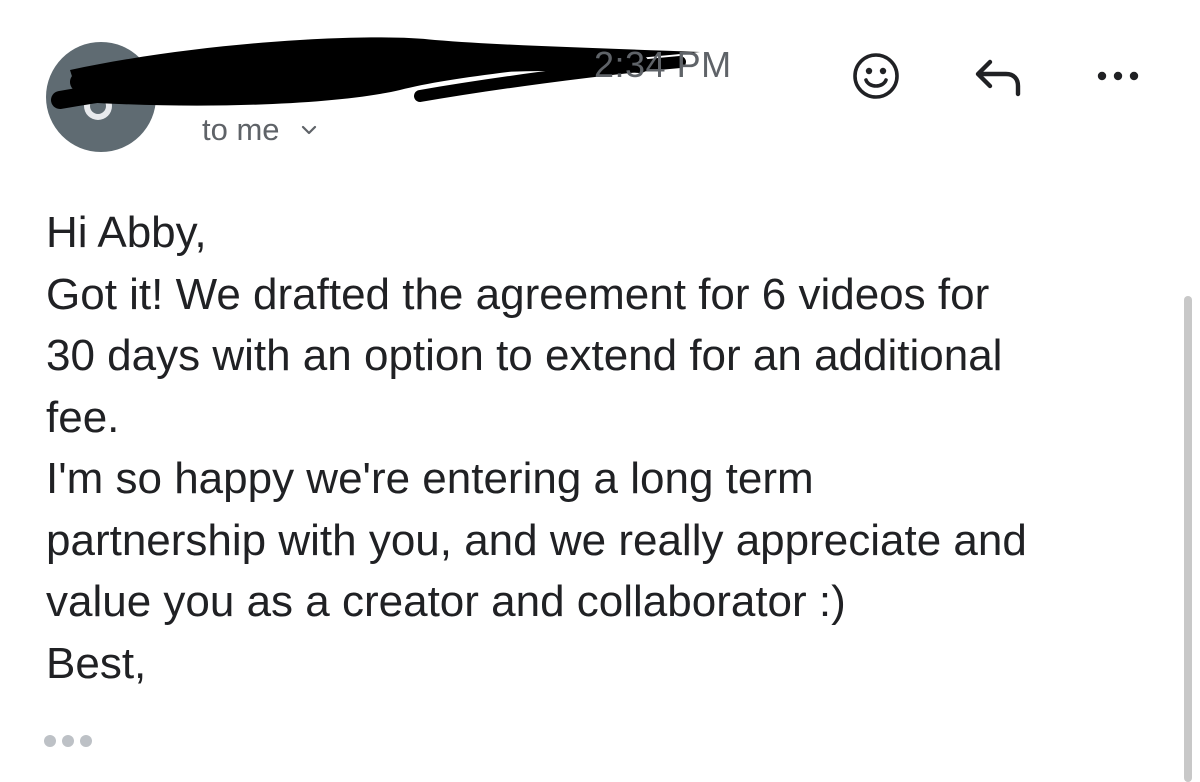 The width and height of the screenshot is (1200, 782). What do you see at coordinates (663, 64) in the screenshot?
I see `message-time: 2:34 PM` at bounding box center [663, 64].